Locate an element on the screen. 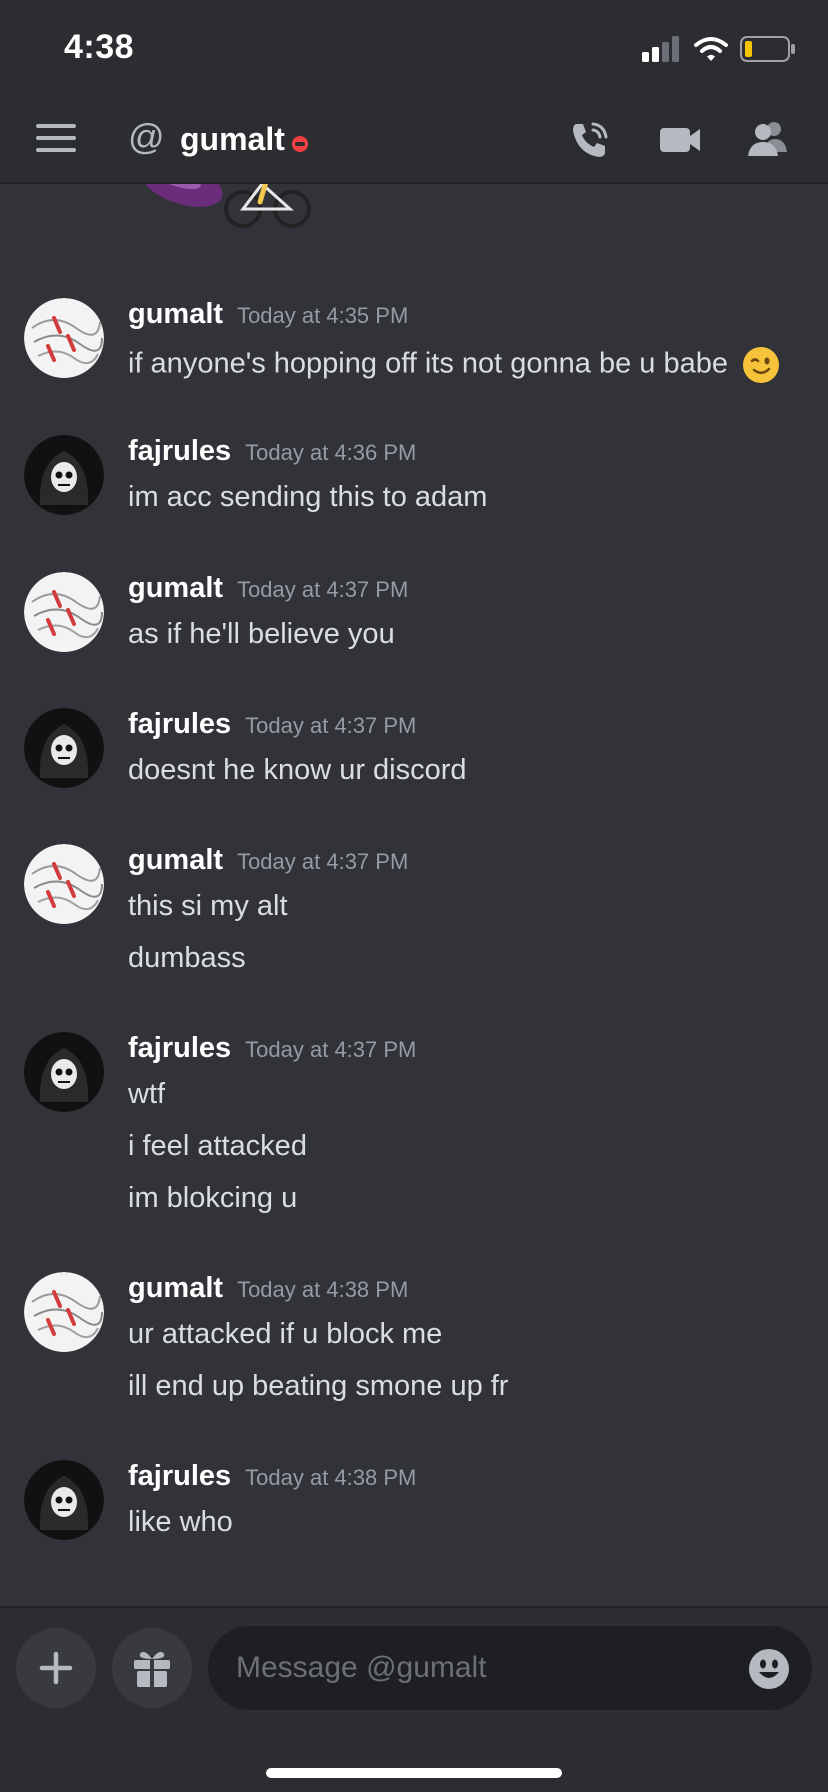  message-author: gumalt Today at 4:38 PM is located at coordinates (268, 1288).